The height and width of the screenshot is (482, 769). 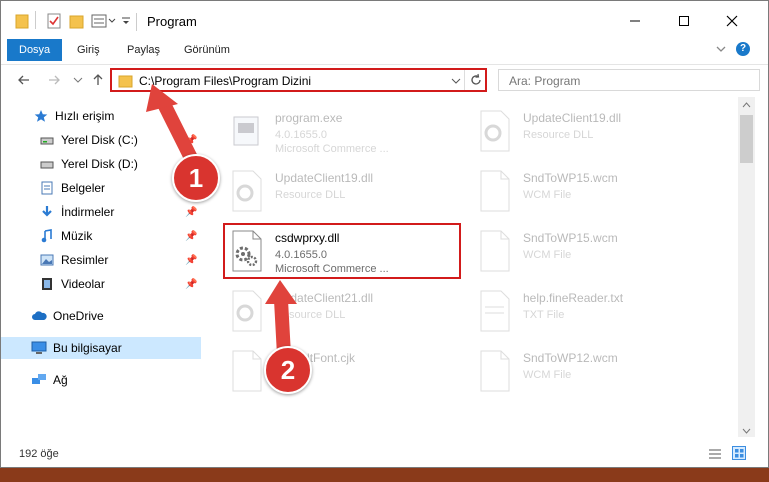 What do you see at coordinates (732, 21) in the screenshot?
I see `close-button` at bounding box center [732, 21].